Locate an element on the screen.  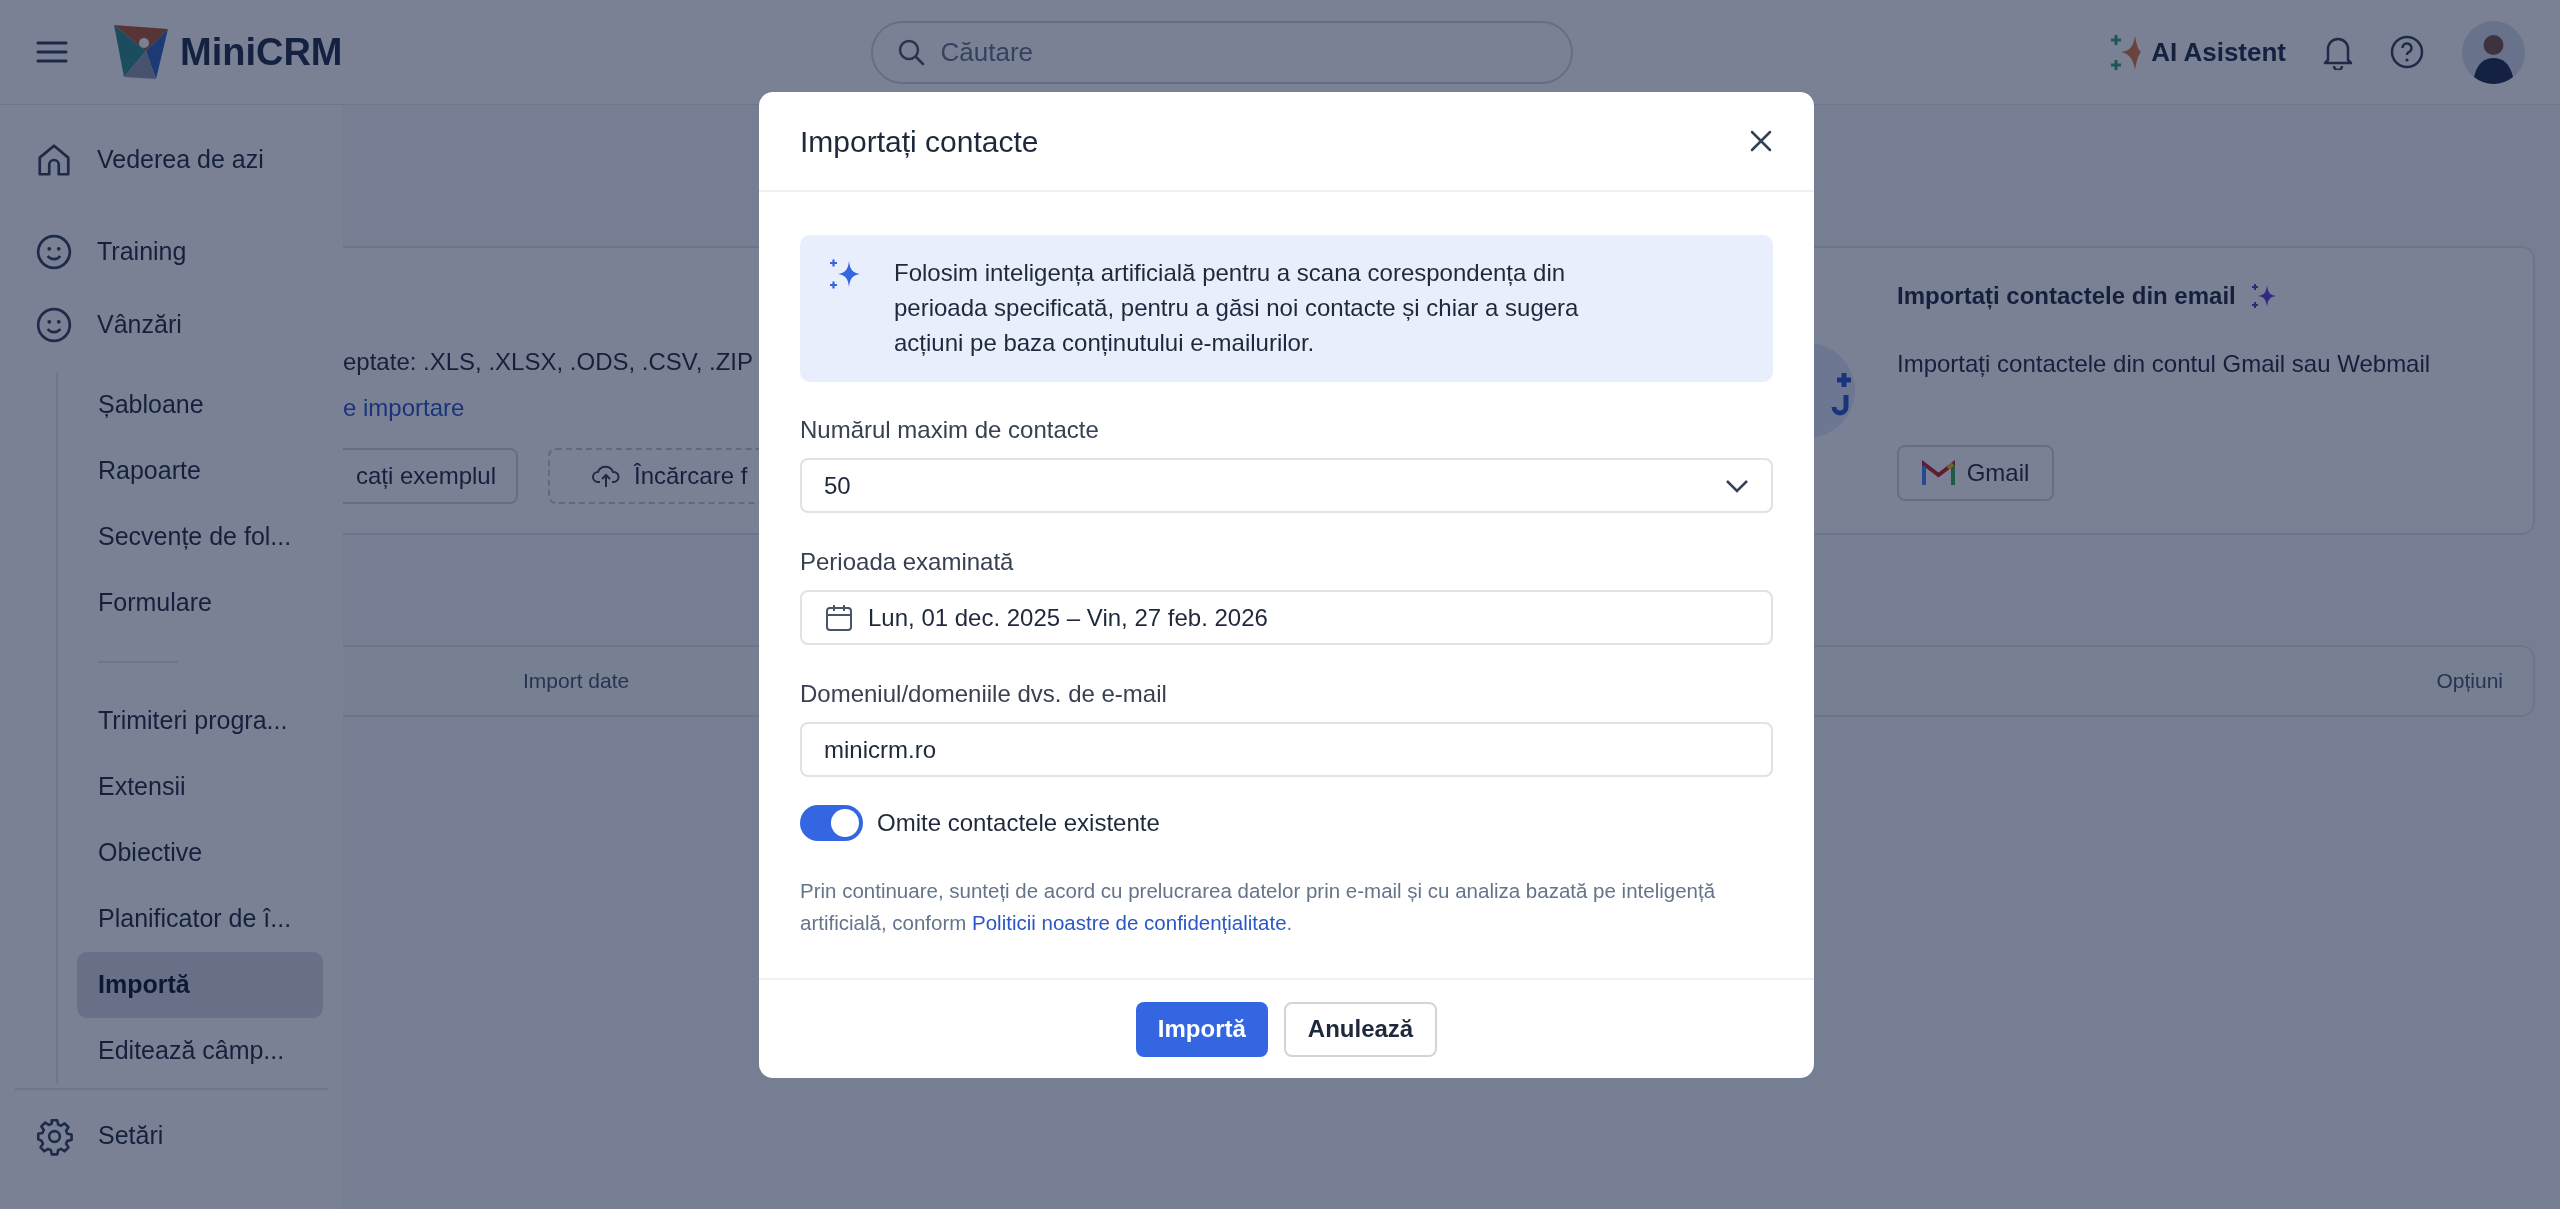
sidebar-subitem: Extensii is located at coordinates (200, 787).